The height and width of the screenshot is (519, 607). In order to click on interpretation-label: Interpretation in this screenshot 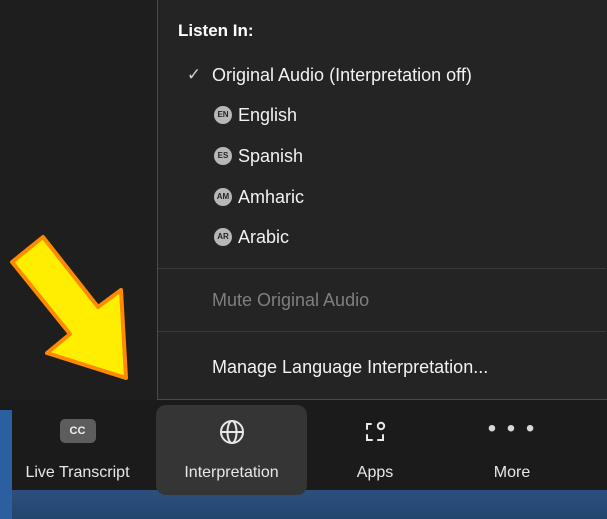, I will do `click(231, 472)`.